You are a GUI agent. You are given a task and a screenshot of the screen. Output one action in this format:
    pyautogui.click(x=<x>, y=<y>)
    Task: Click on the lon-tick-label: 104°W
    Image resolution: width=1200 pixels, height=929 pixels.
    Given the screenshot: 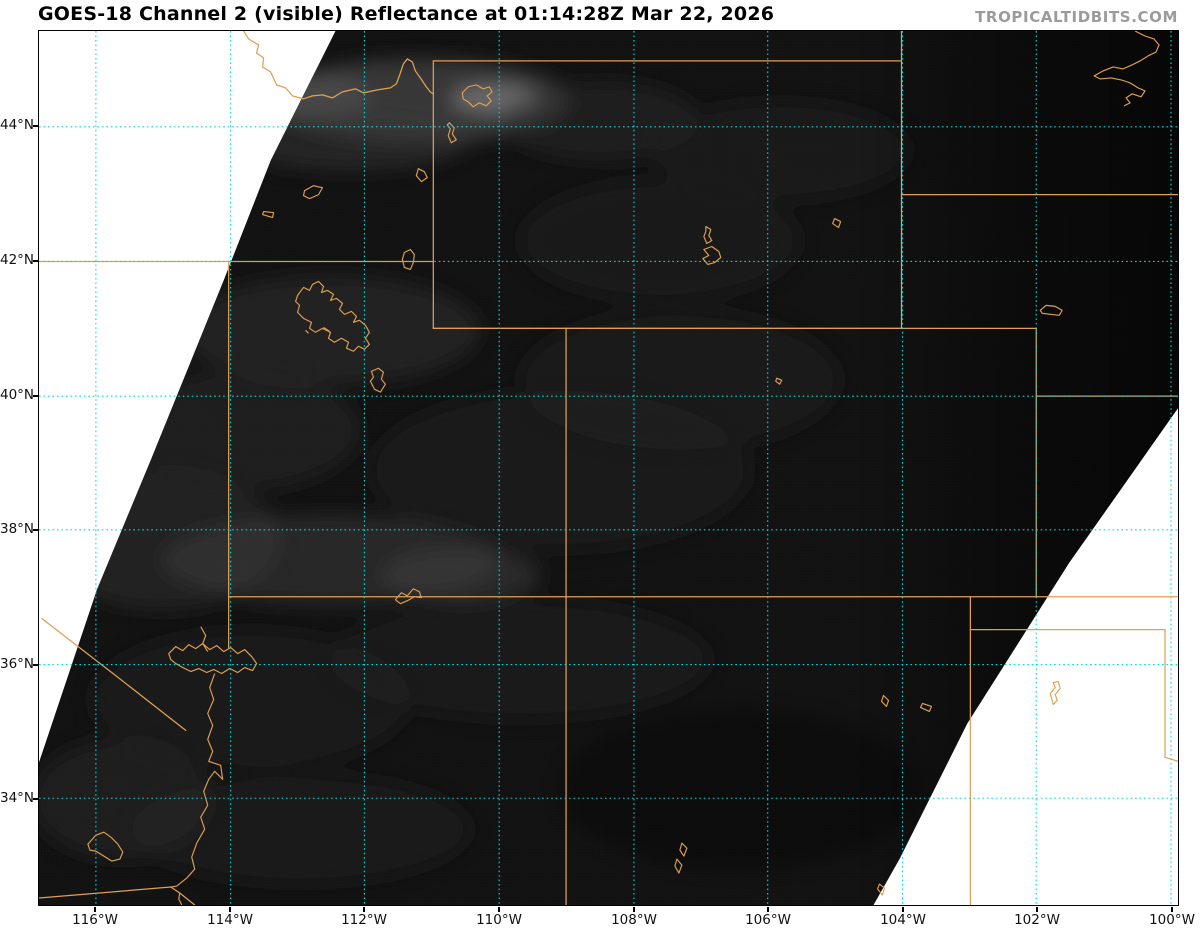 What is the action you would take?
    pyautogui.click(x=903, y=920)
    